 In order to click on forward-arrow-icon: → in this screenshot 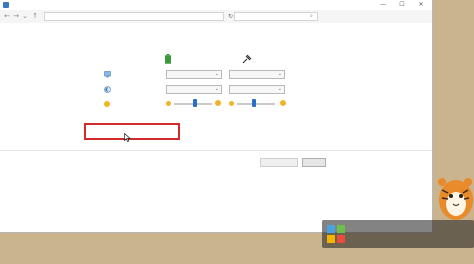, I will do `click(16, 16)`.